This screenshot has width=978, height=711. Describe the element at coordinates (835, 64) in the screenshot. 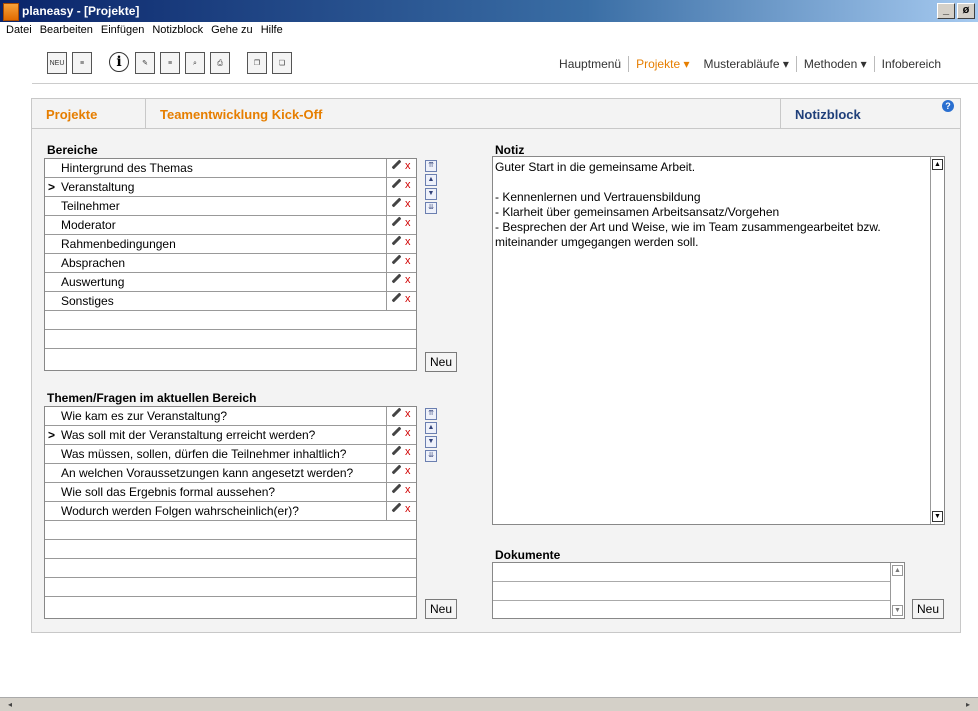

I see `nav-methoden: Methoden ▾` at that location.